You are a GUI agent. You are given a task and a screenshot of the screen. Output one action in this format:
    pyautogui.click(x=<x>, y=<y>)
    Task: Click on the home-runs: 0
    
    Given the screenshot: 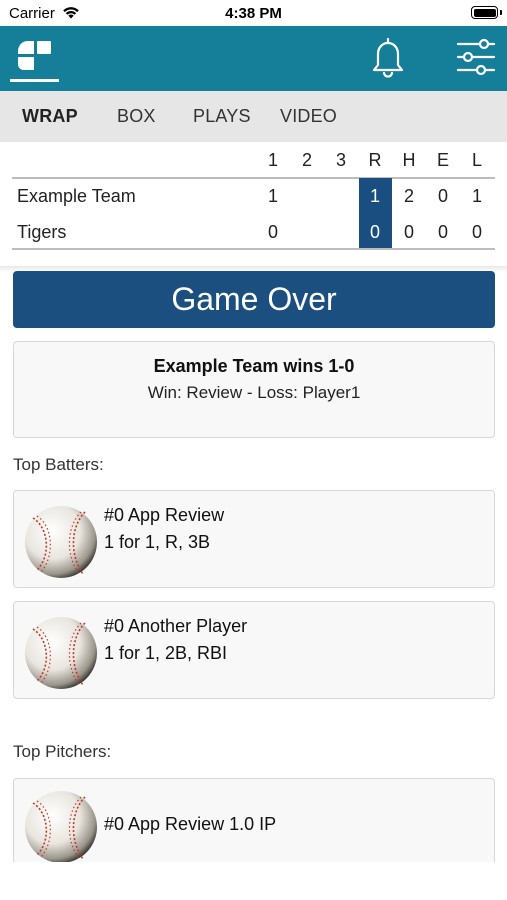 What is the action you would take?
    pyautogui.click(x=374, y=232)
    